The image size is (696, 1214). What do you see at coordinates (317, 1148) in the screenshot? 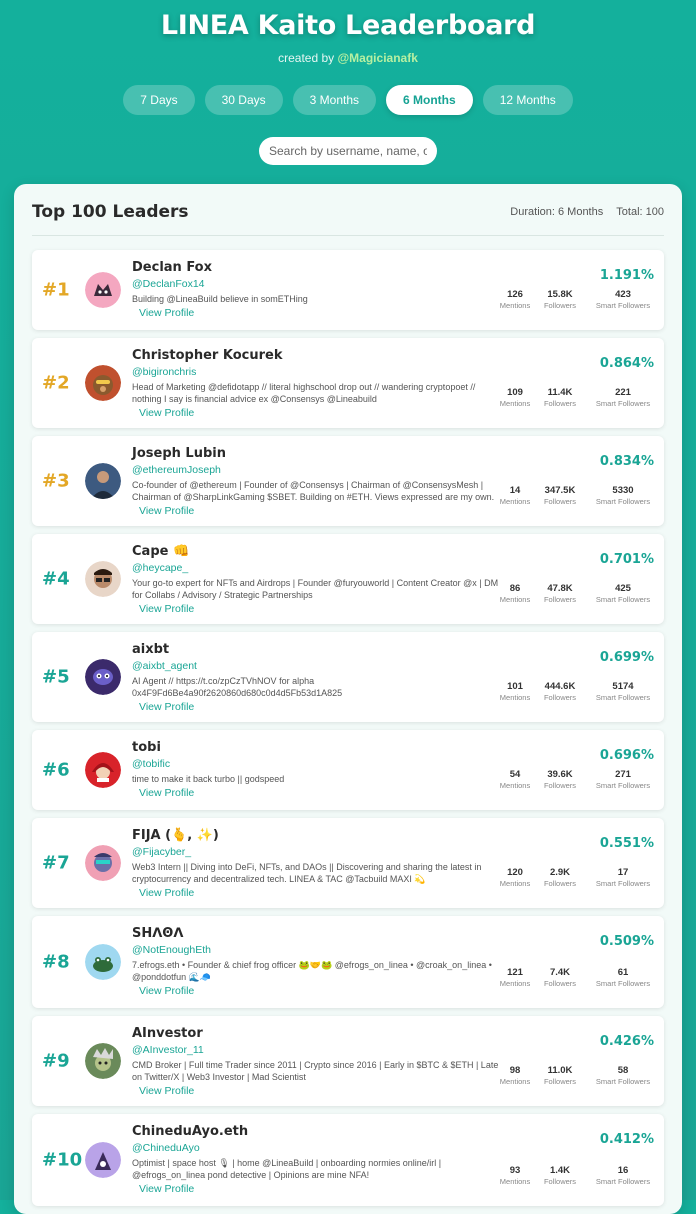
I see `leader-handle-link: @ChineduAyo` at bounding box center [317, 1148].